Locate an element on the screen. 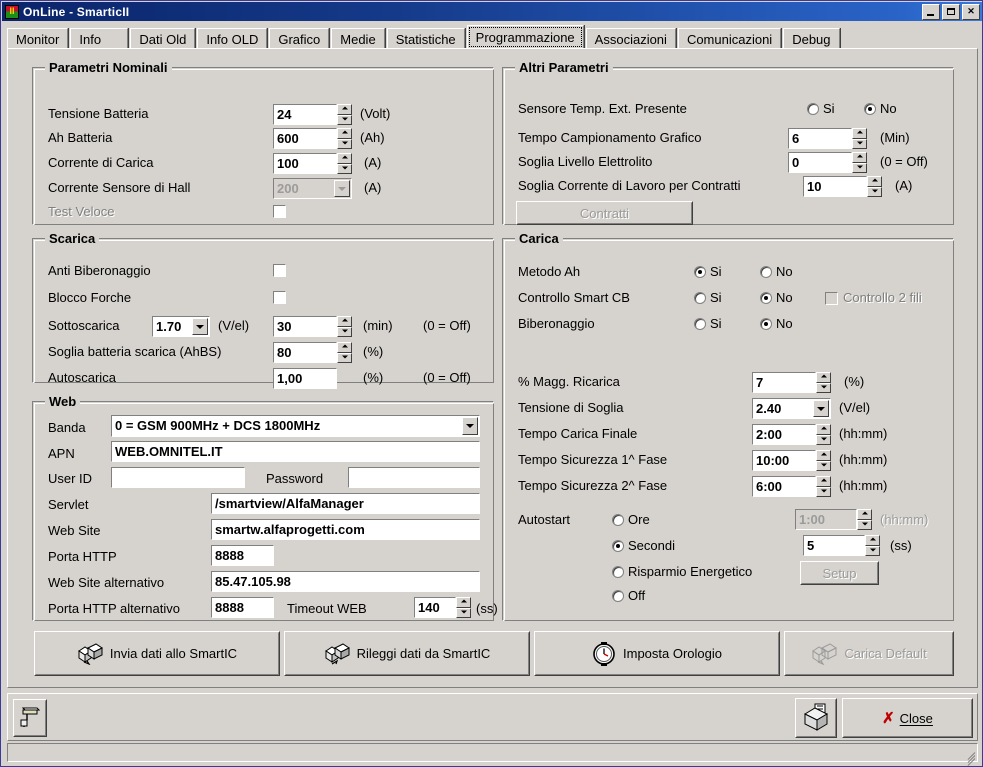 Image resolution: width=983 pixels, height=767 pixels. imposta-orologio-button: Imposta Orologio is located at coordinates (657, 653).